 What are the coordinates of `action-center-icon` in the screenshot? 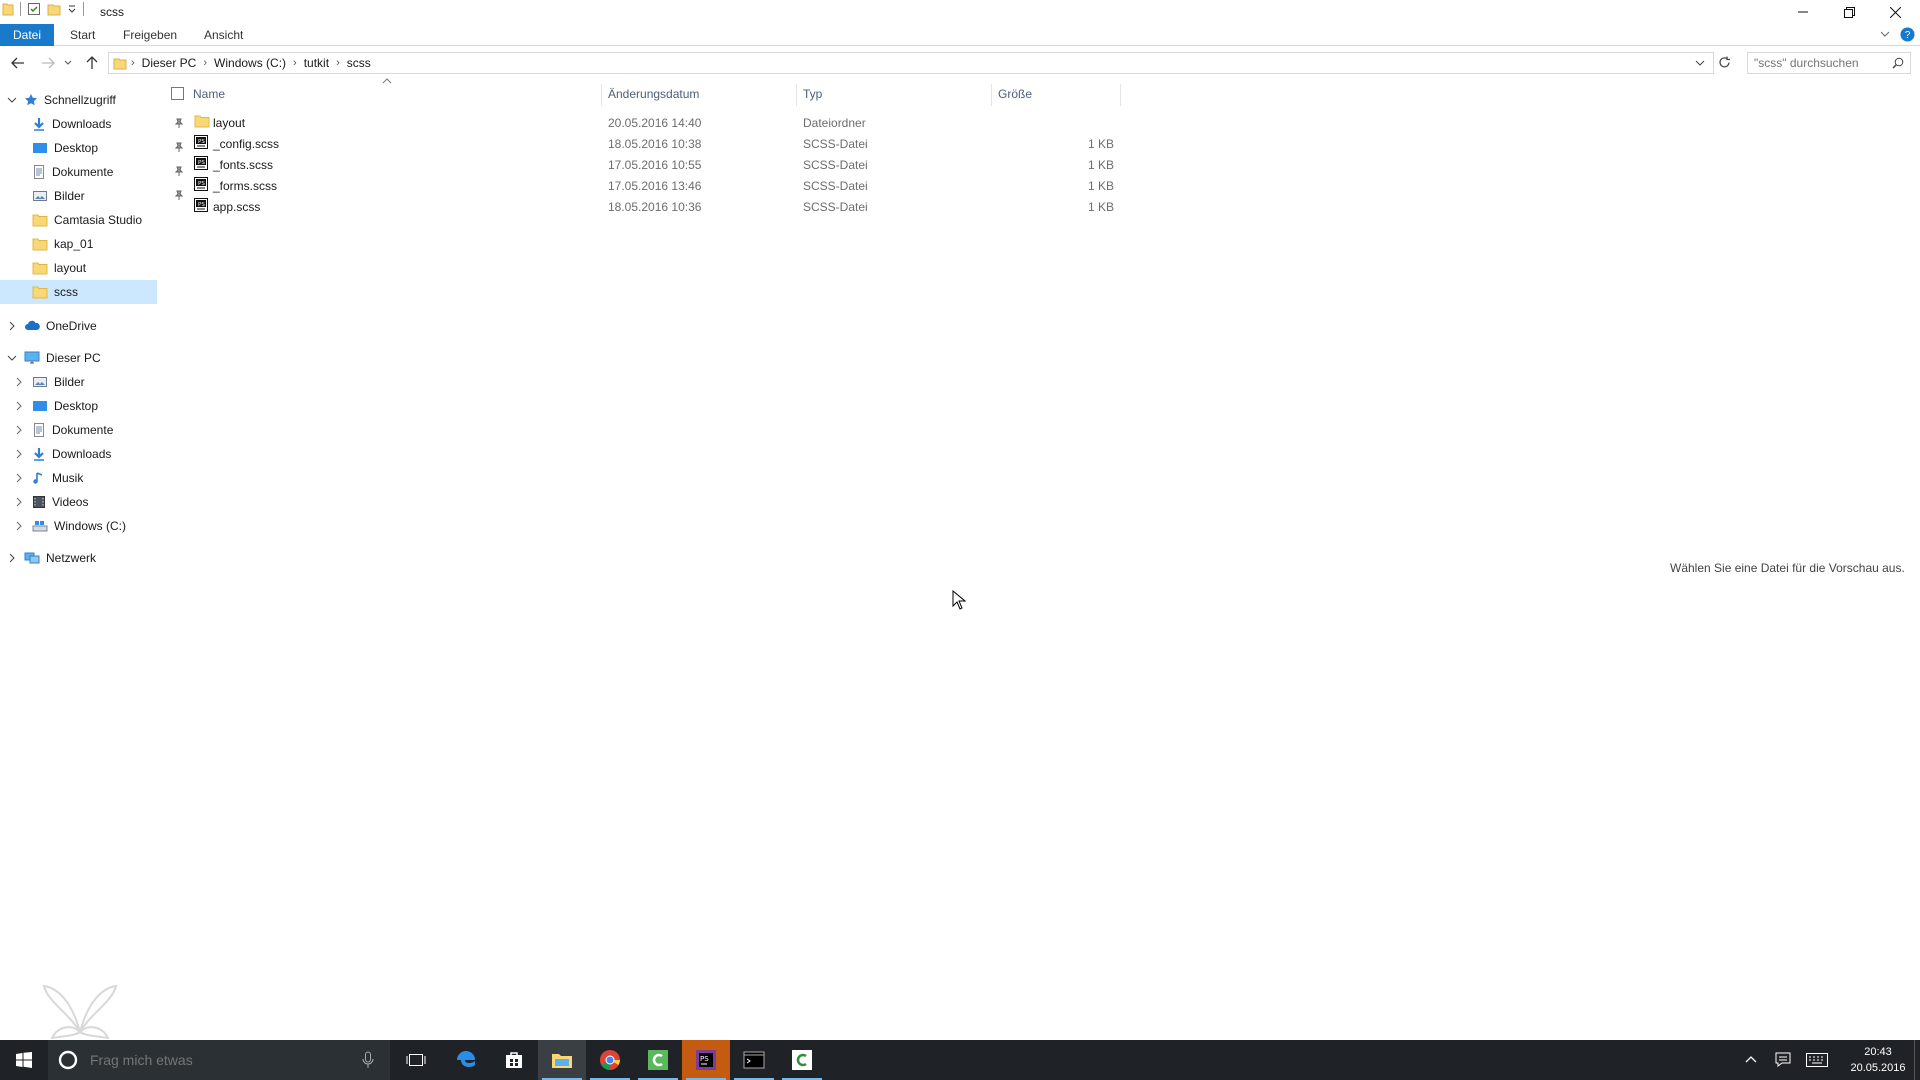 It's located at (1783, 1060).